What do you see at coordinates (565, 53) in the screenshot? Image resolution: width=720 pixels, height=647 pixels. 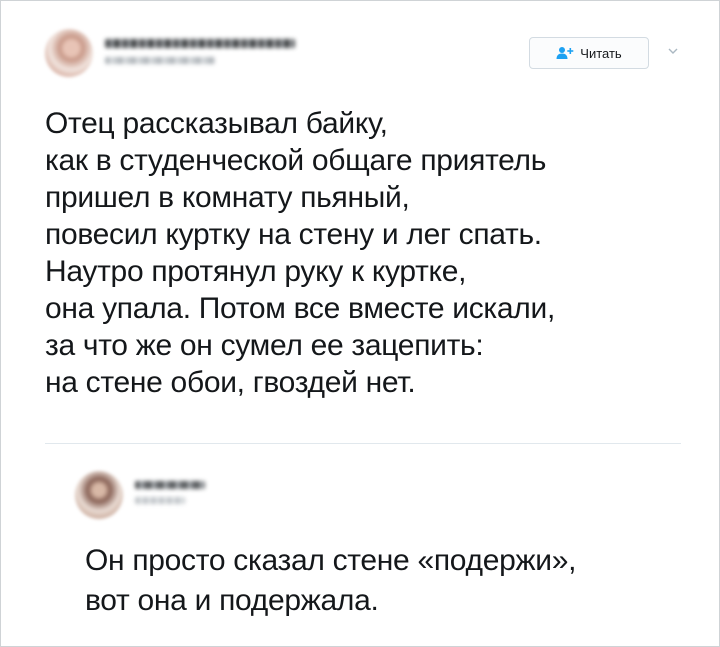 I see `person-add-icon` at bounding box center [565, 53].